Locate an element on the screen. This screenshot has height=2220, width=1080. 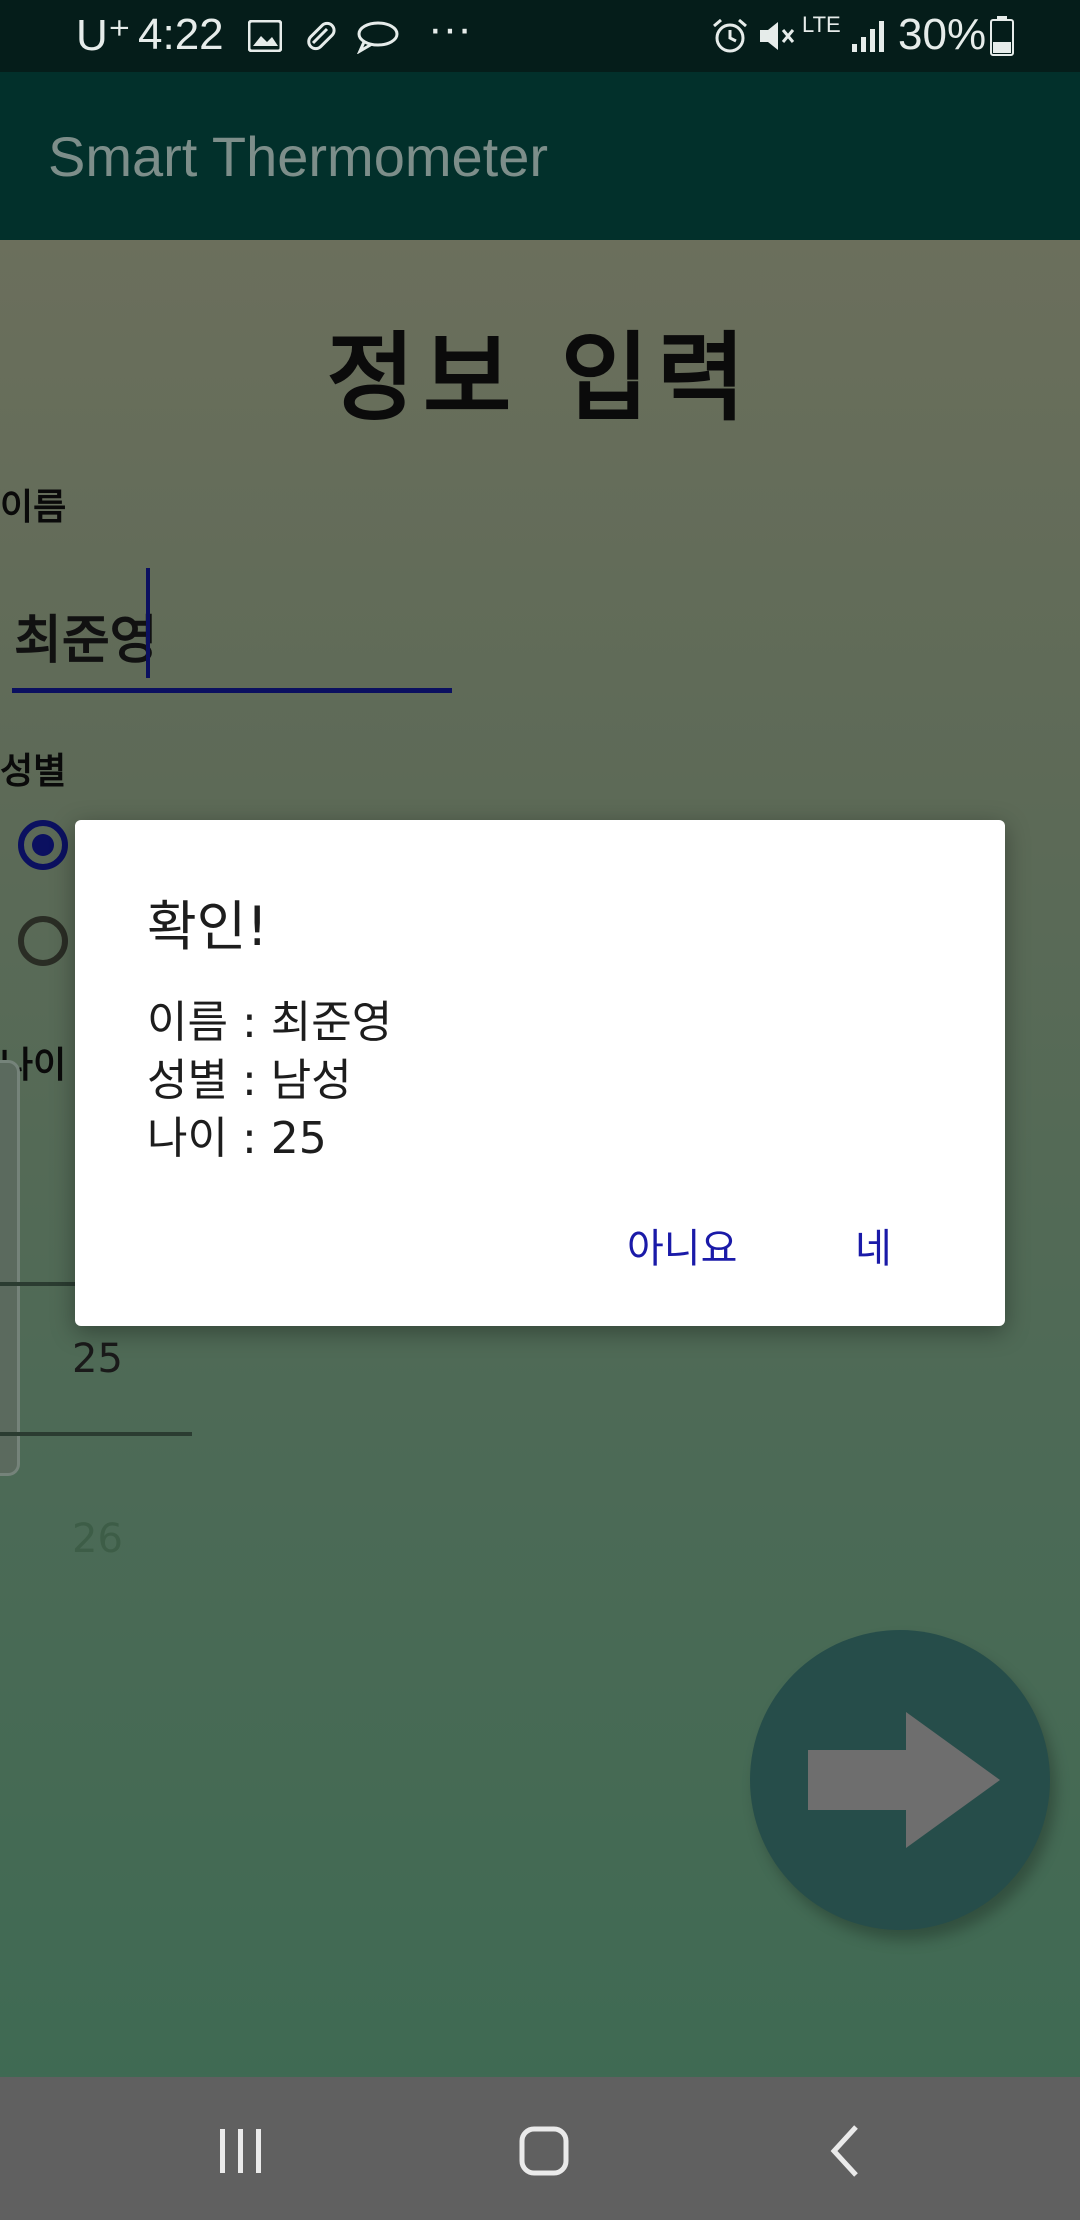
name-input: 최준영 is located at coordinates (232, 626).